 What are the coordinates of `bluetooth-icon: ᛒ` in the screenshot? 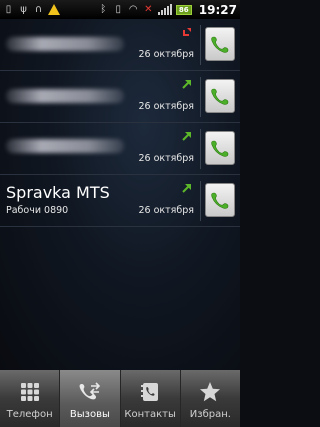 It's located at (103, 9).